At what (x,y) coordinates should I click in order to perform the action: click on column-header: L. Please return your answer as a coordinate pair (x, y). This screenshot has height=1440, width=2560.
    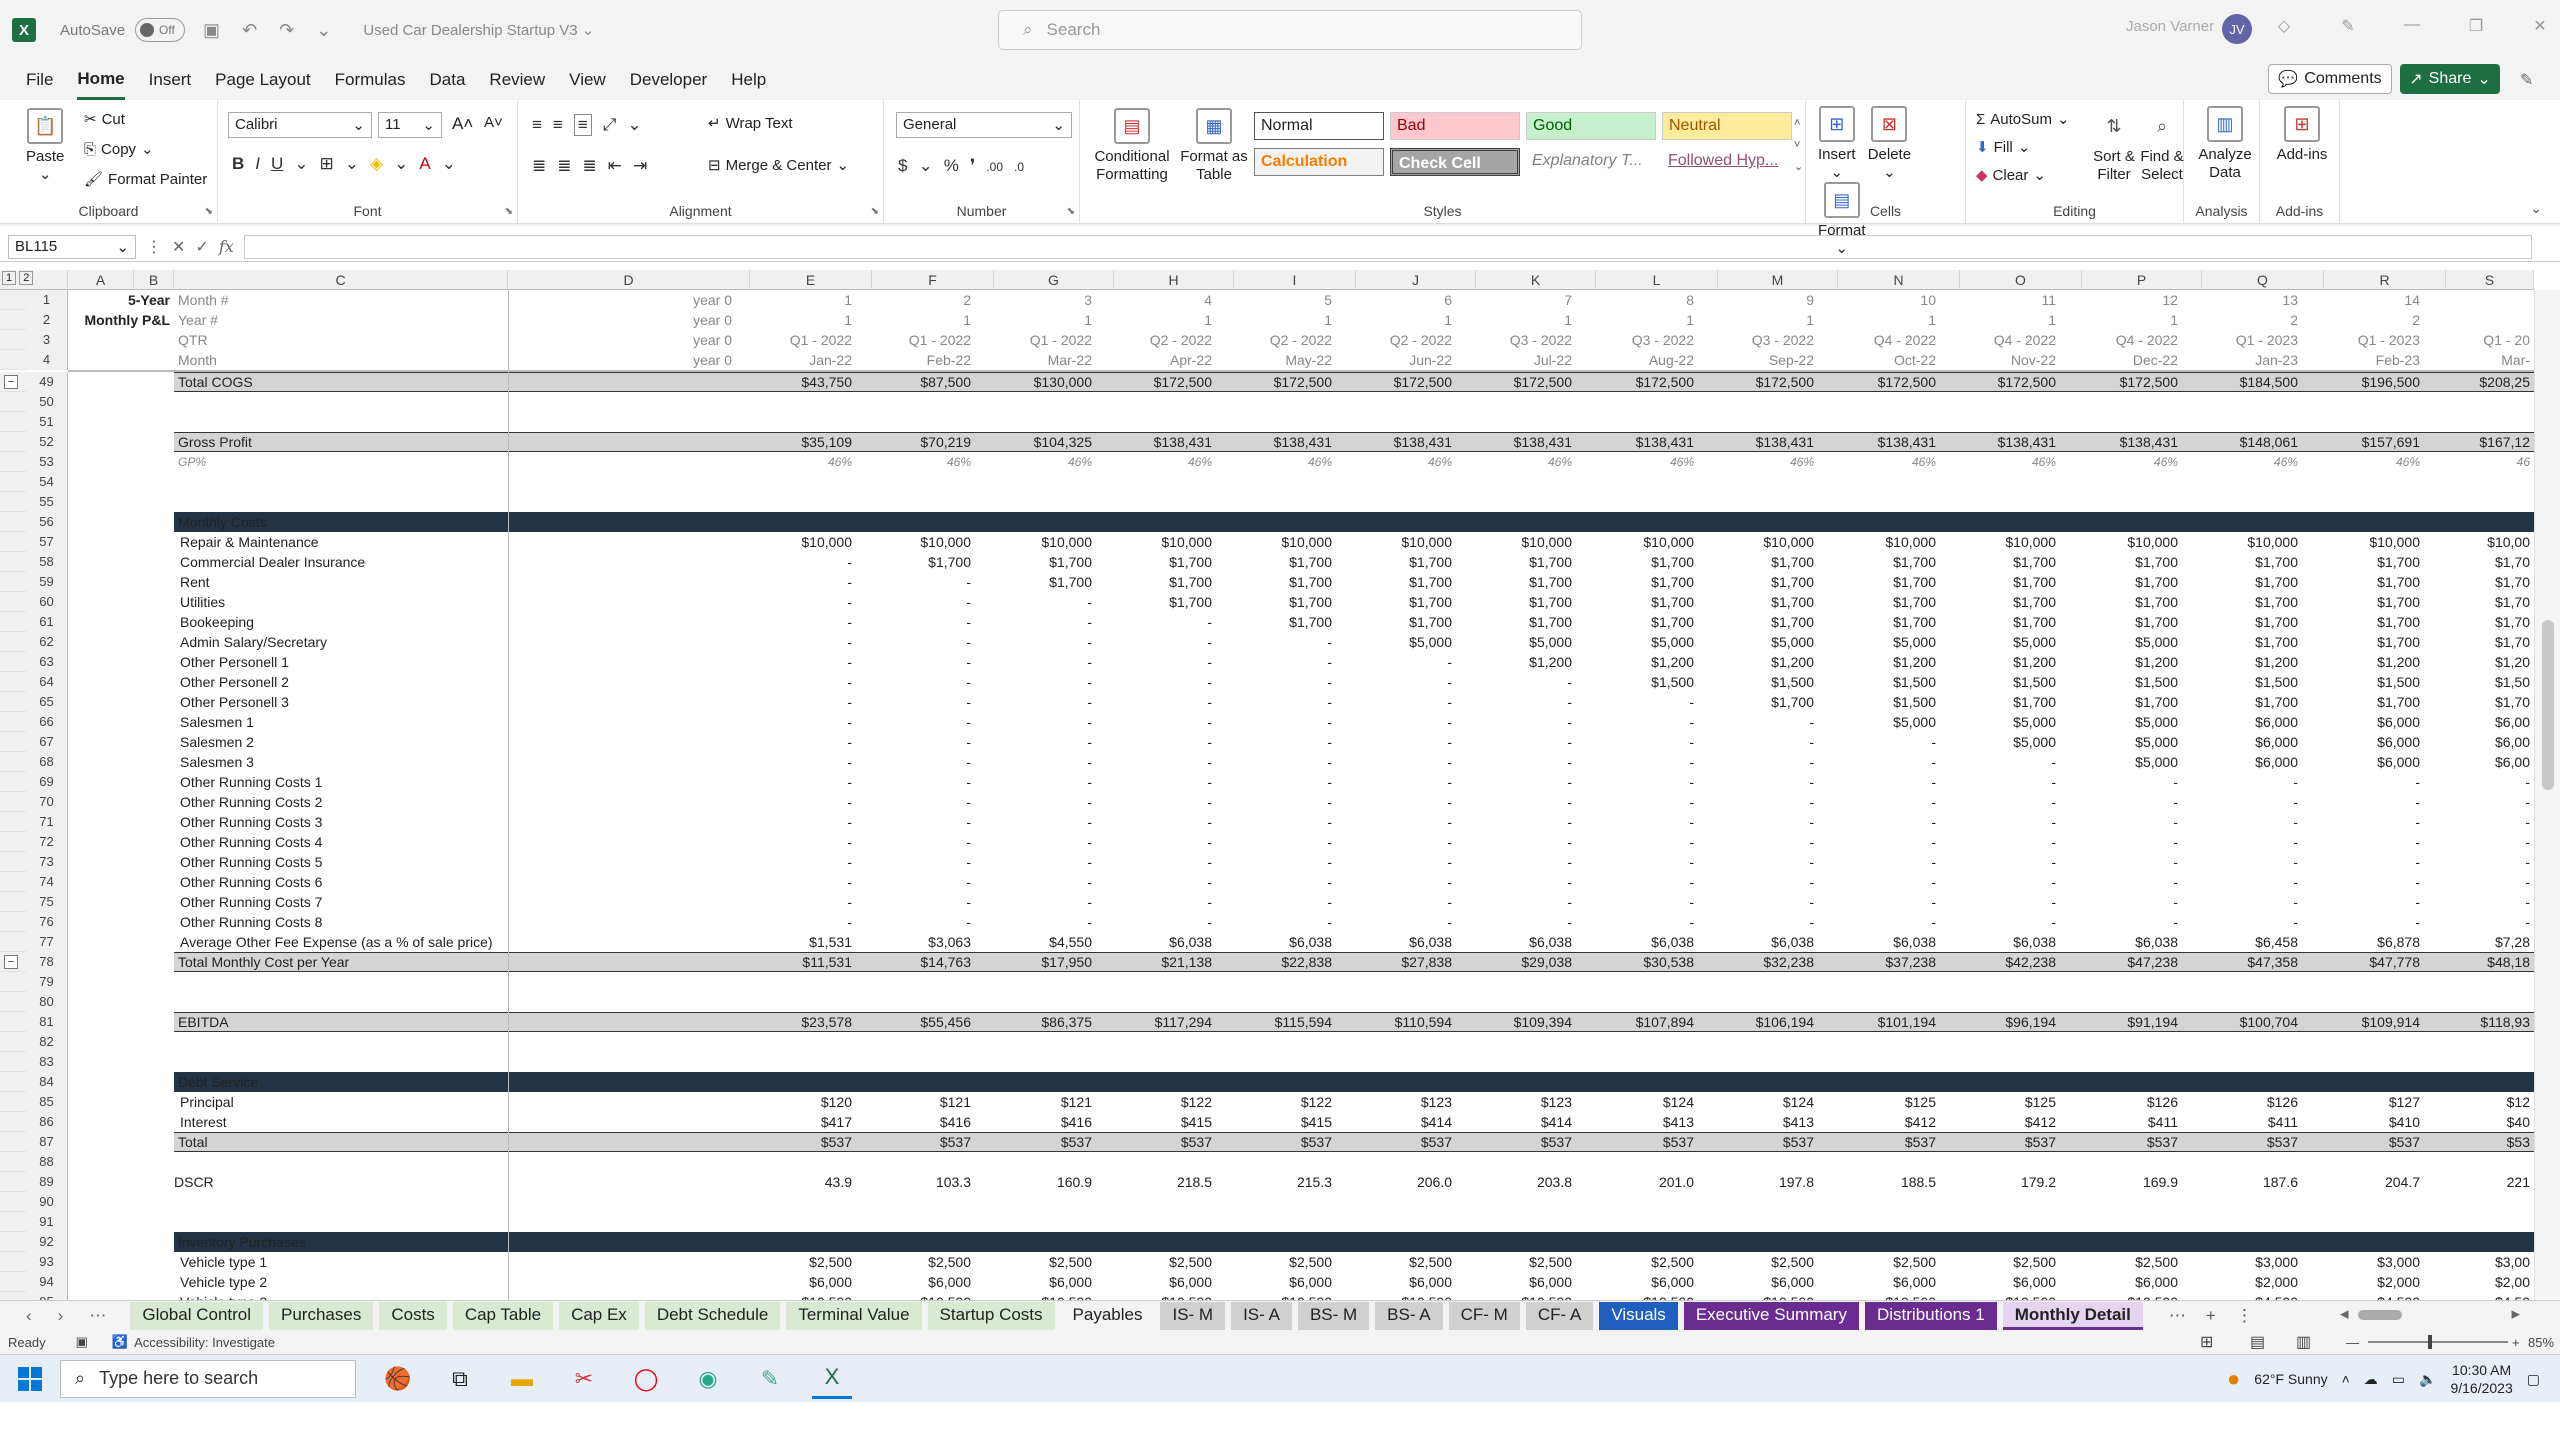
    Looking at the image, I should click on (1657, 280).